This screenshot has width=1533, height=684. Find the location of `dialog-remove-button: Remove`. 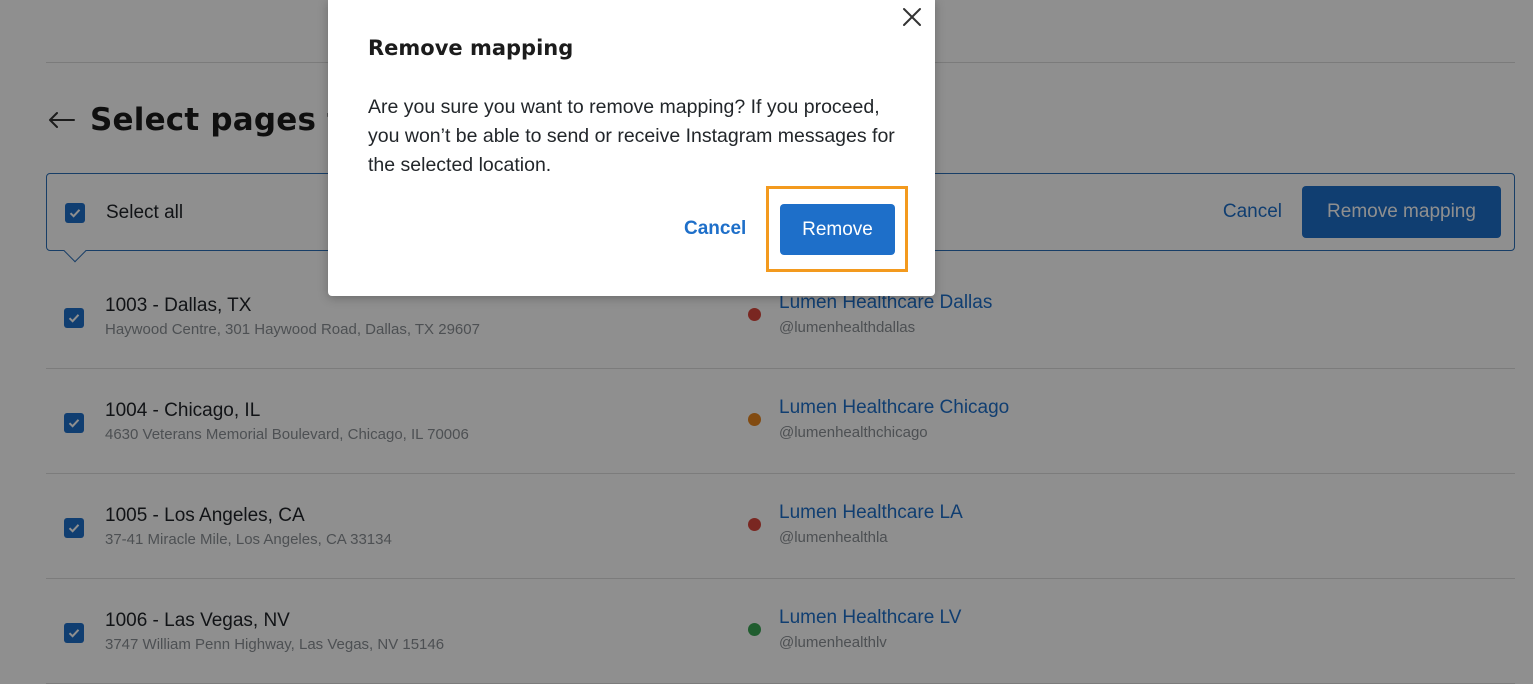

dialog-remove-button: Remove is located at coordinates (837, 229).